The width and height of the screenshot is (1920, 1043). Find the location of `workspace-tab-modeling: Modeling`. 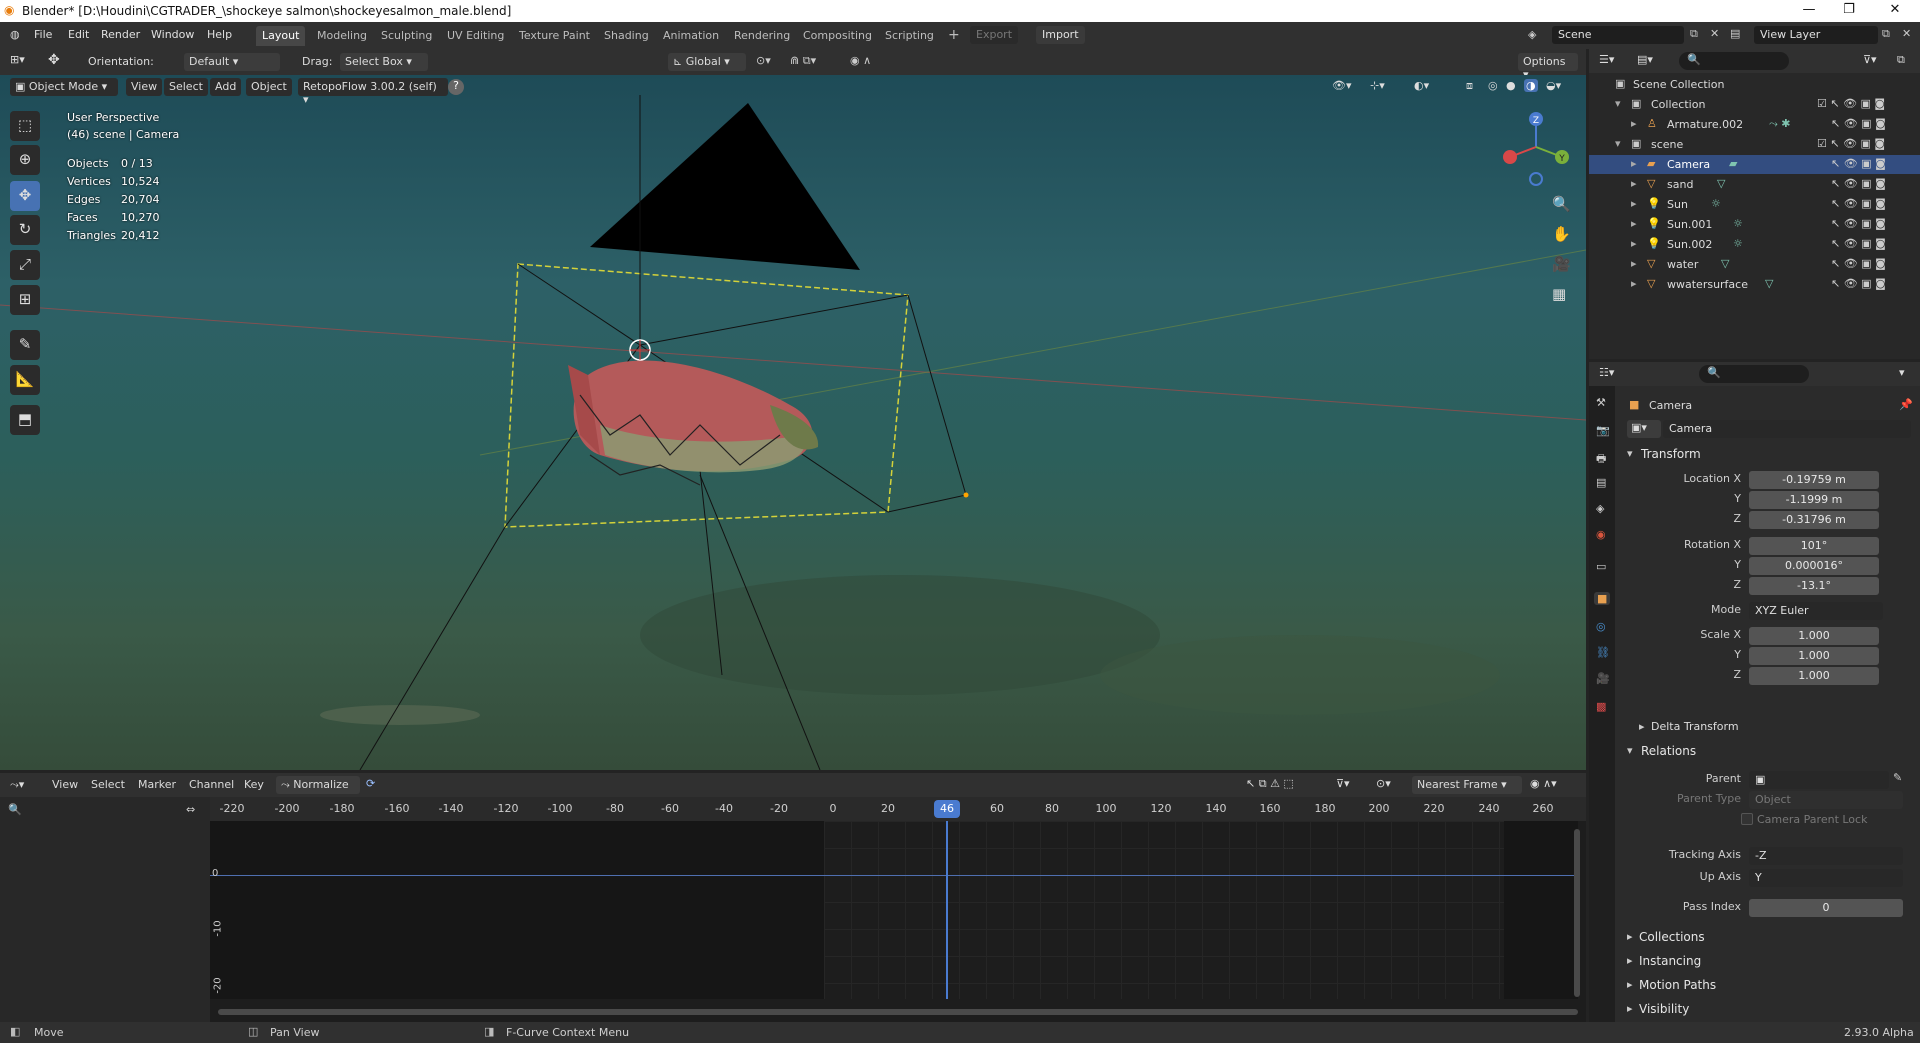

workspace-tab-modeling: Modeling is located at coordinates (342, 36).